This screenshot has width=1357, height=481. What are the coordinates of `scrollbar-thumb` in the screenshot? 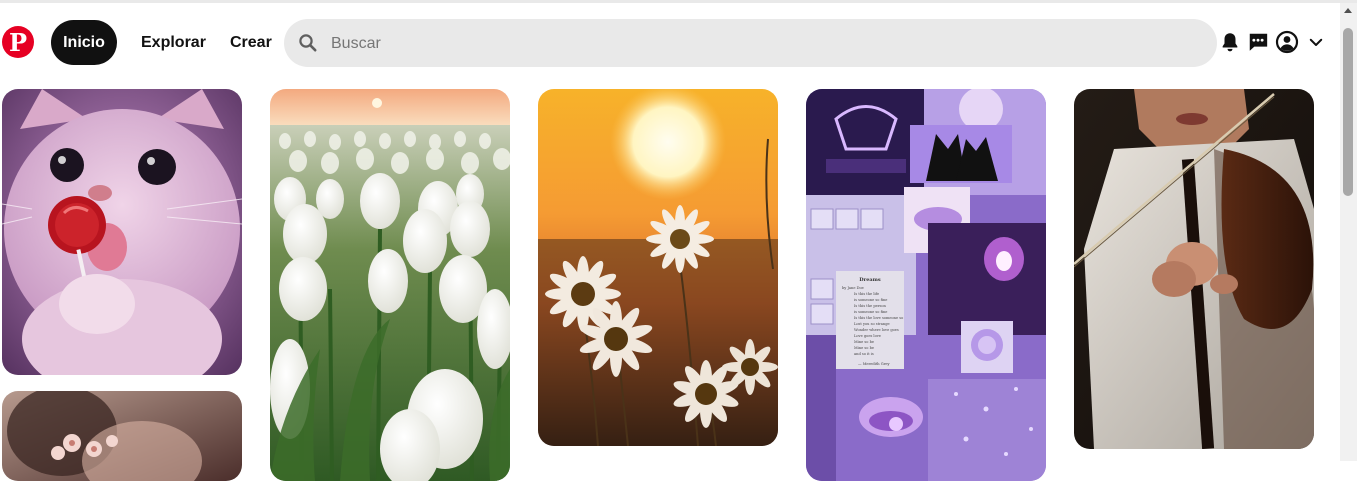 It's located at (1348, 112).